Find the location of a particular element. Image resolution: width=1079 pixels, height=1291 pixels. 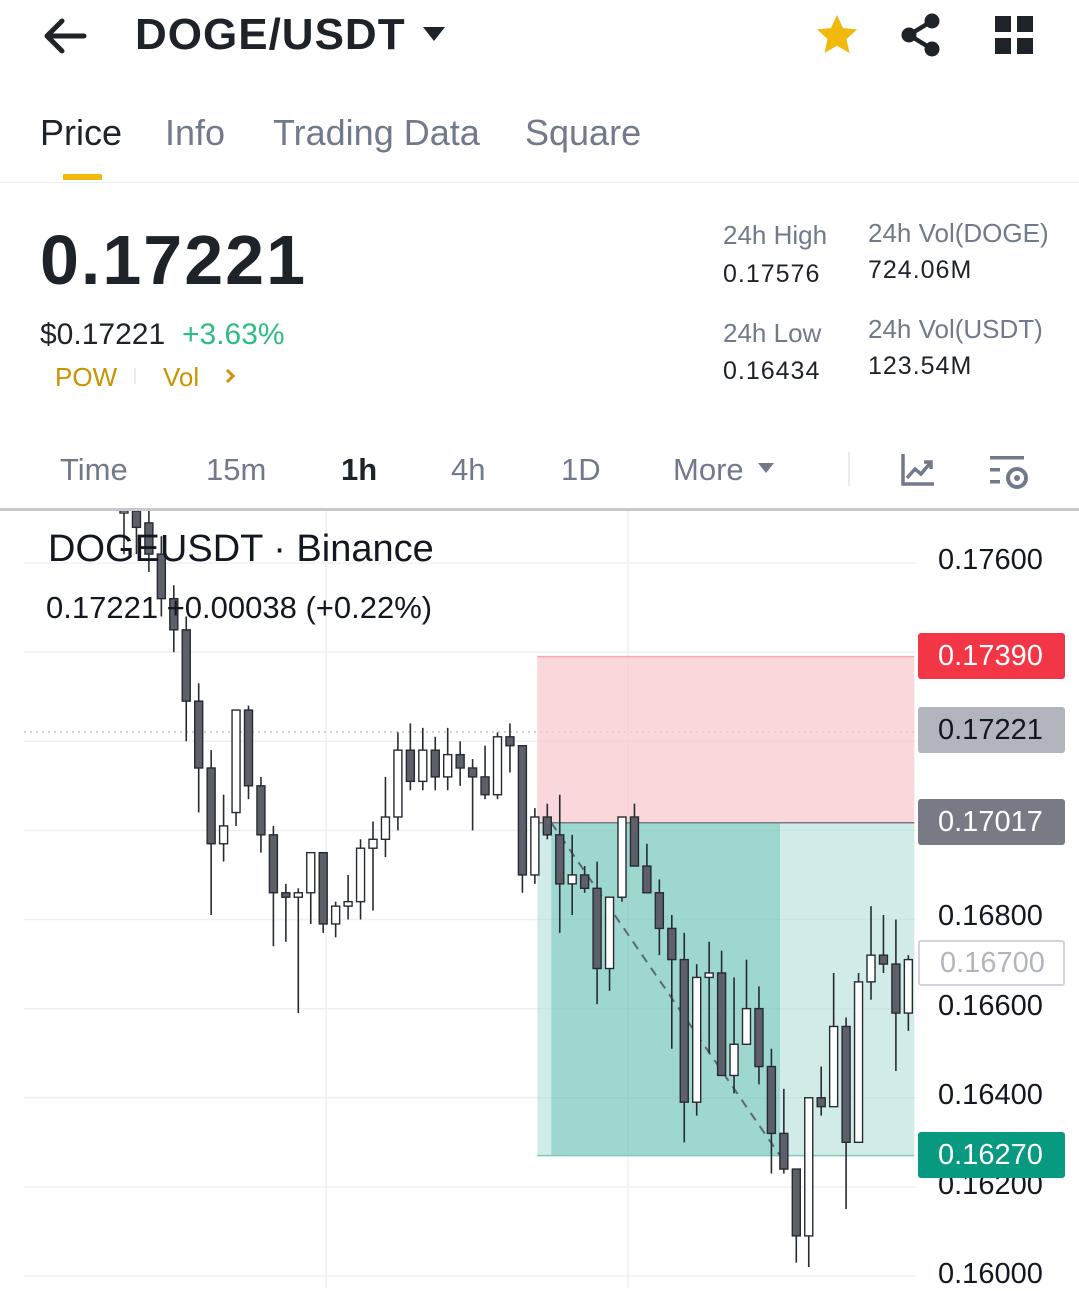

chevron-right-icon is located at coordinates (230, 376).